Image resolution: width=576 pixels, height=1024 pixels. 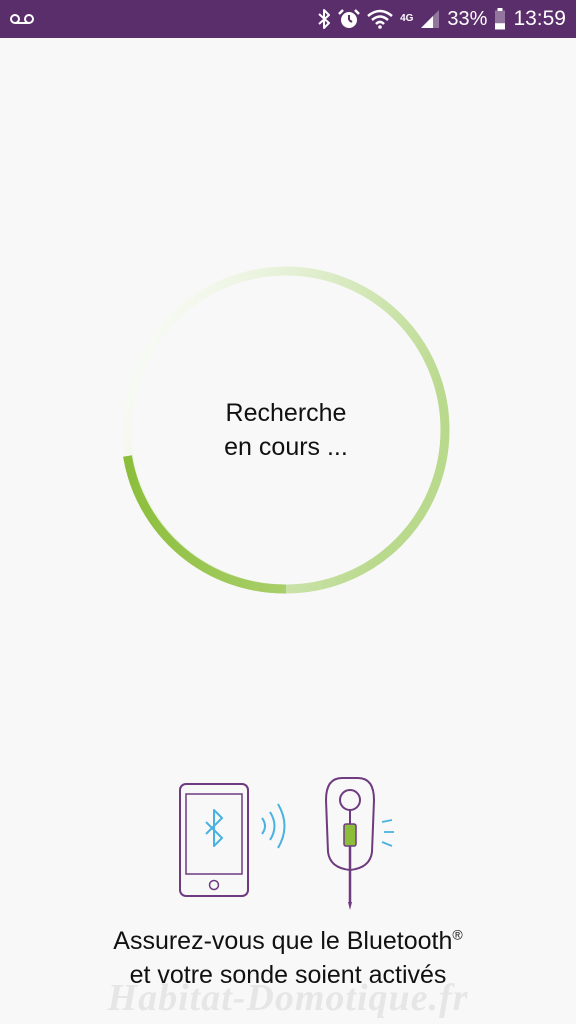 What do you see at coordinates (214, 840) in the screenshot?
I see `phone-bluetooth-icon` at bounding box center [214, 840].